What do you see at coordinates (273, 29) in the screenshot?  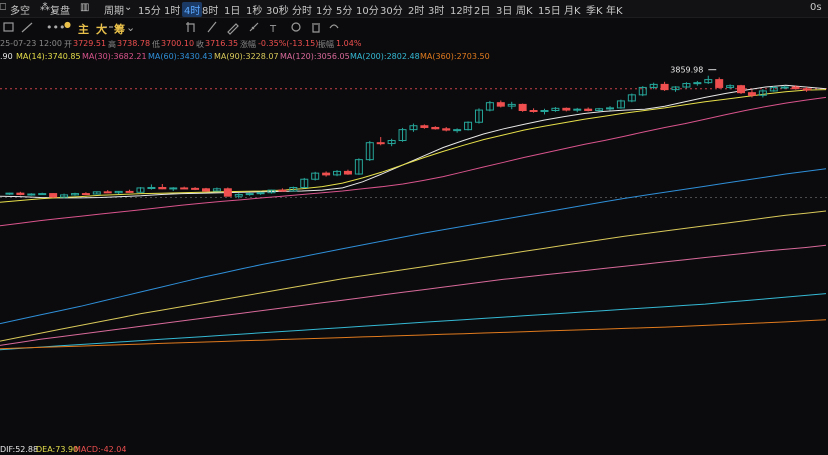 I see `text-tool-icon: T` at bounding box center [273, 29].